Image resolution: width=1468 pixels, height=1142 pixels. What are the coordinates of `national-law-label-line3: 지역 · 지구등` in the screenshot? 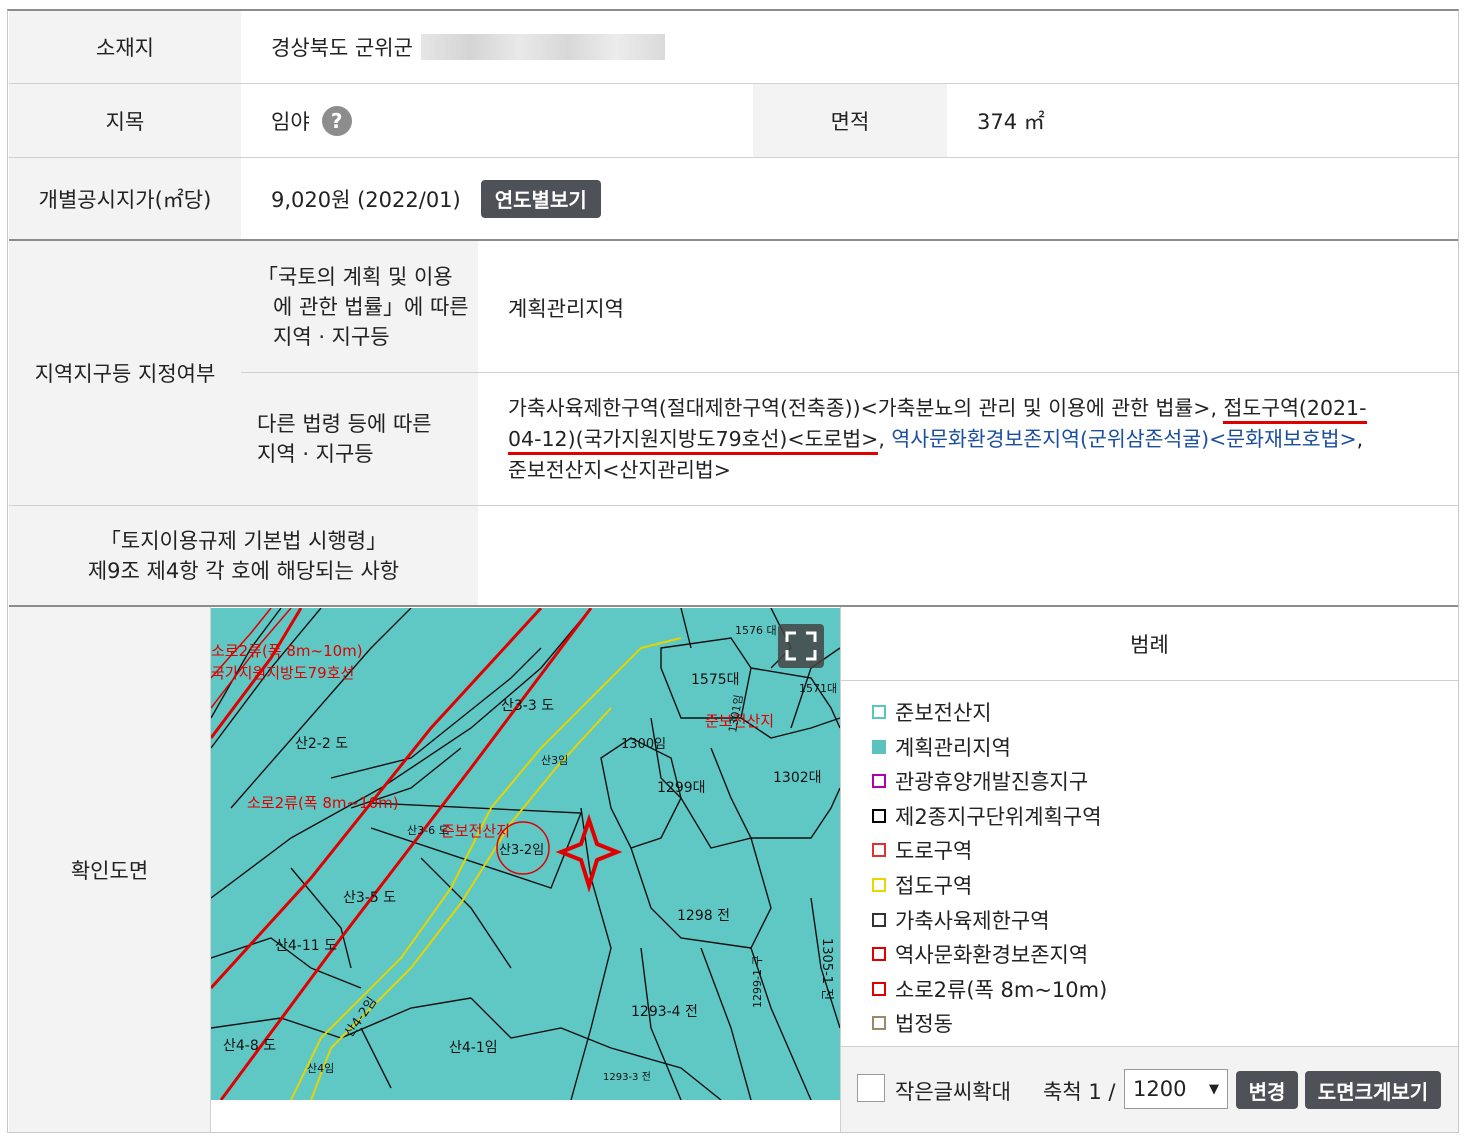 It's located at (331, 336).